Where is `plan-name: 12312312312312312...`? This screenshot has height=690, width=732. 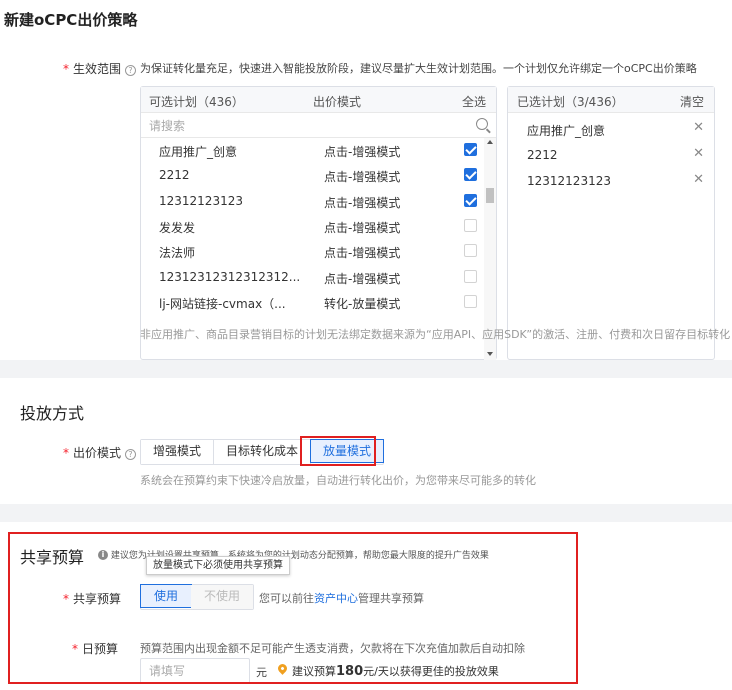 plan-name: 12312312312312312... is located at coordinates (230, 276).